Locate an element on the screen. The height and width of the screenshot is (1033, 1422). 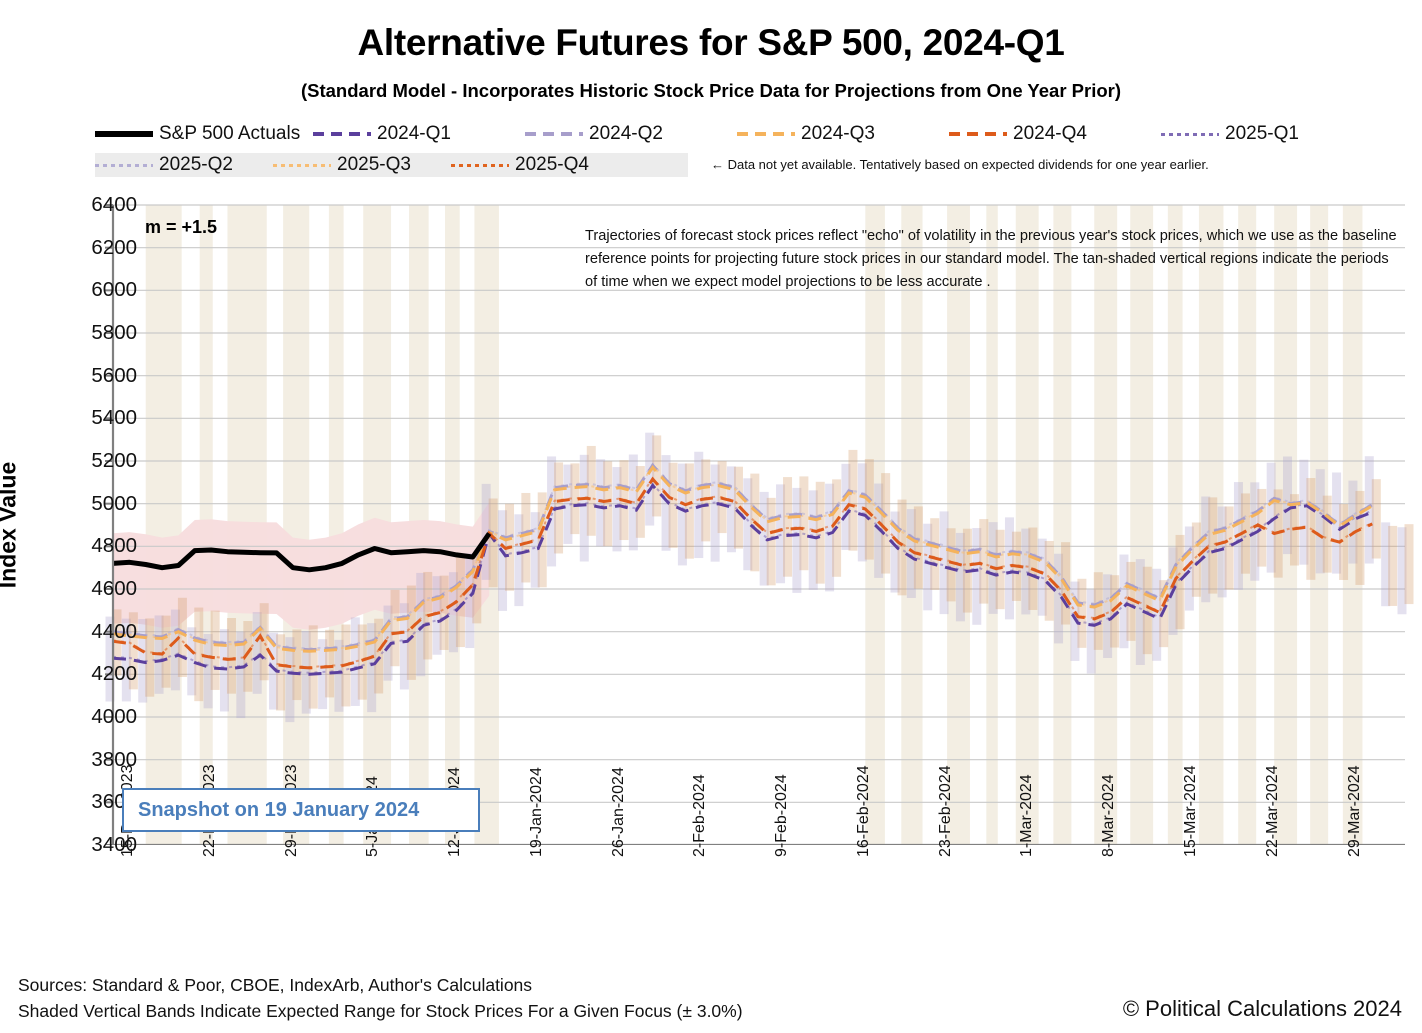
y-tick-label: 6400 is located at coordinates (114, 204).